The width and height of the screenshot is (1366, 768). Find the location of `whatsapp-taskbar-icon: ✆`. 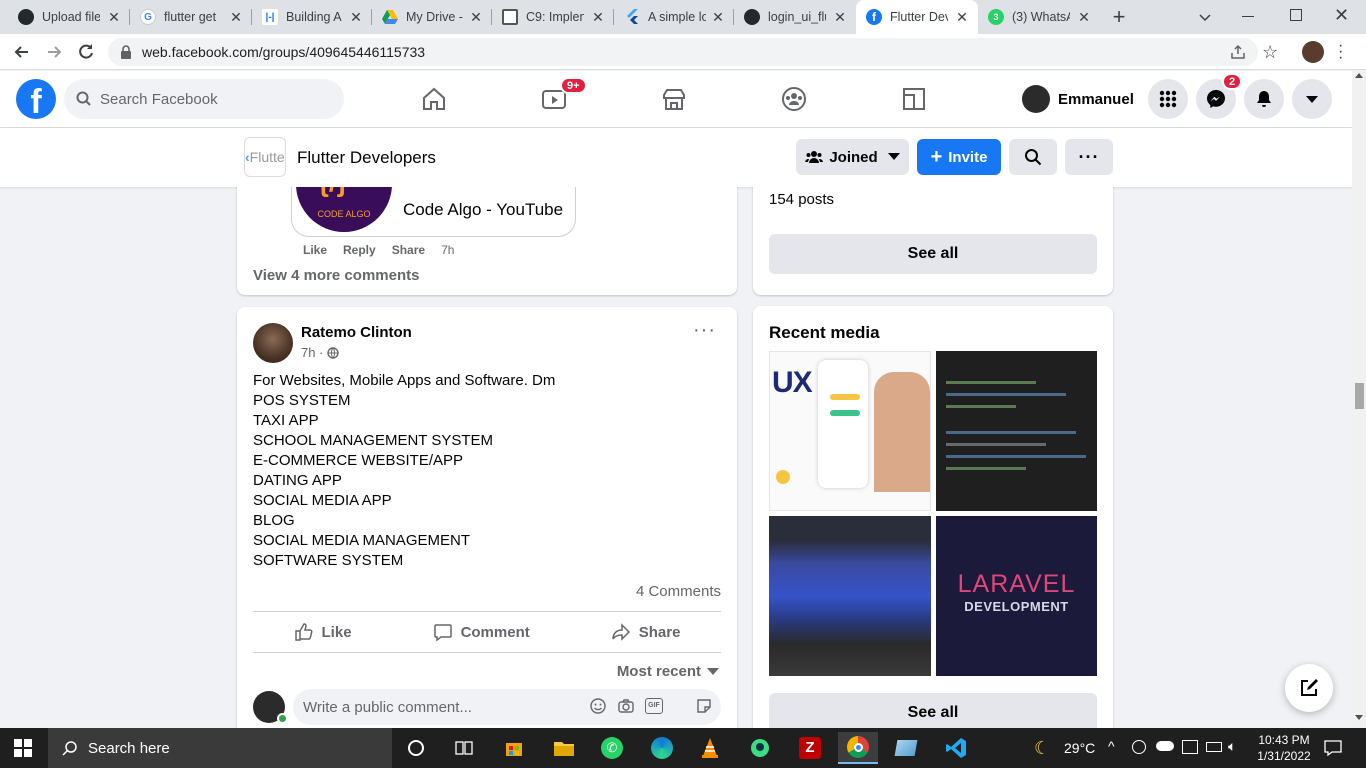

whatsapp-taskbar-icon: ✆ is located at coordinates (612, 748).